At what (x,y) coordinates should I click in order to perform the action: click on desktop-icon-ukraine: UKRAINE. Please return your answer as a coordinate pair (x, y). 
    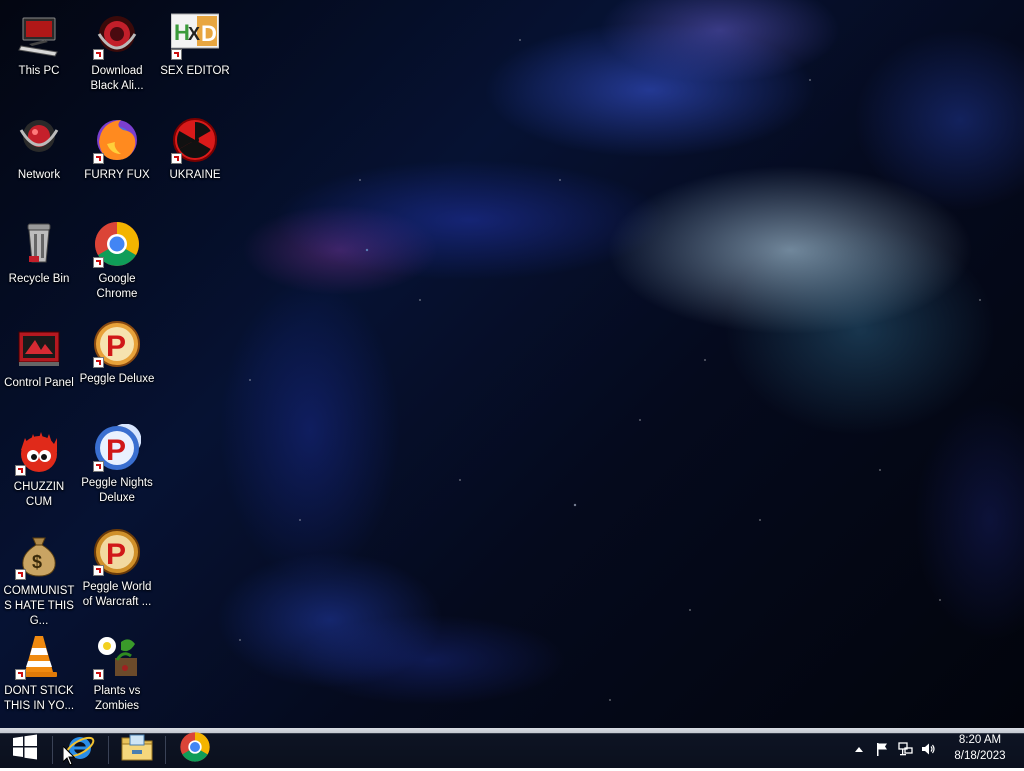
    Looking at the image, I should click on (195, 149).